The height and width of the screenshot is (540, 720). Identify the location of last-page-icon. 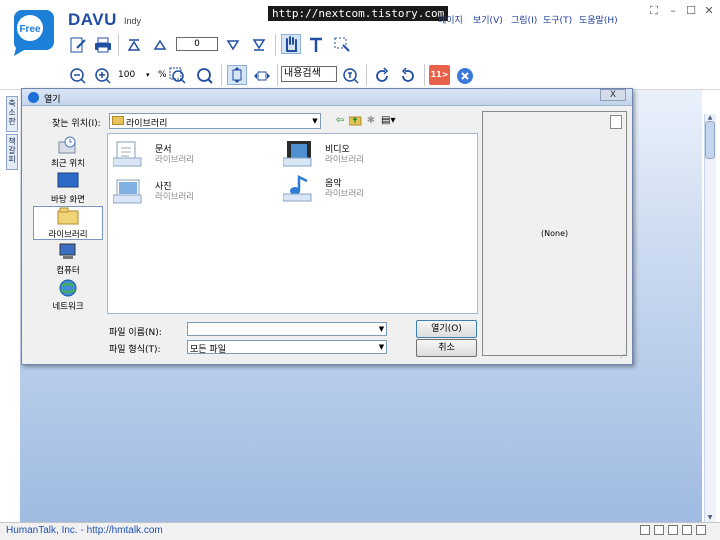
(259, 45).